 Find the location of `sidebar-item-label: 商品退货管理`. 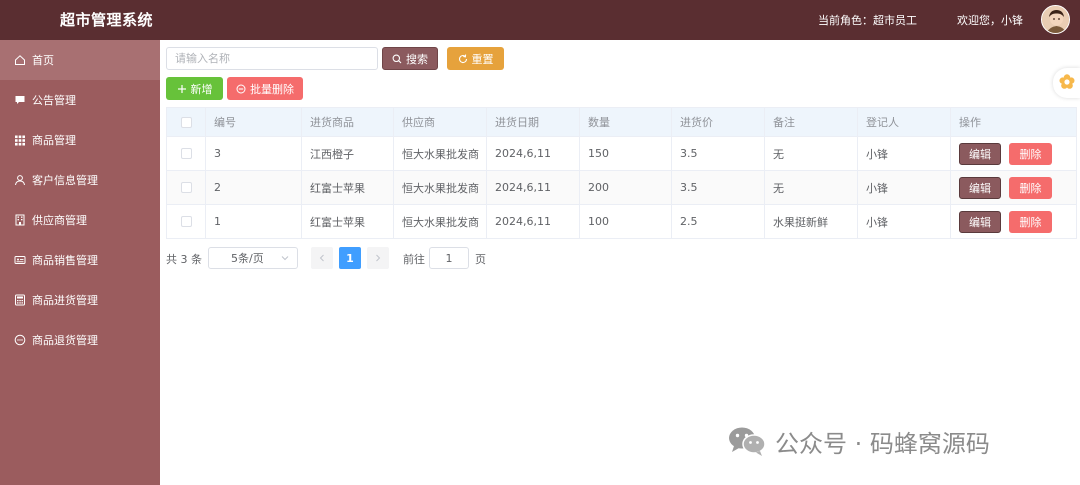

sidebar-item-label: 商品退货管理 is located at coordinates (65, 340).